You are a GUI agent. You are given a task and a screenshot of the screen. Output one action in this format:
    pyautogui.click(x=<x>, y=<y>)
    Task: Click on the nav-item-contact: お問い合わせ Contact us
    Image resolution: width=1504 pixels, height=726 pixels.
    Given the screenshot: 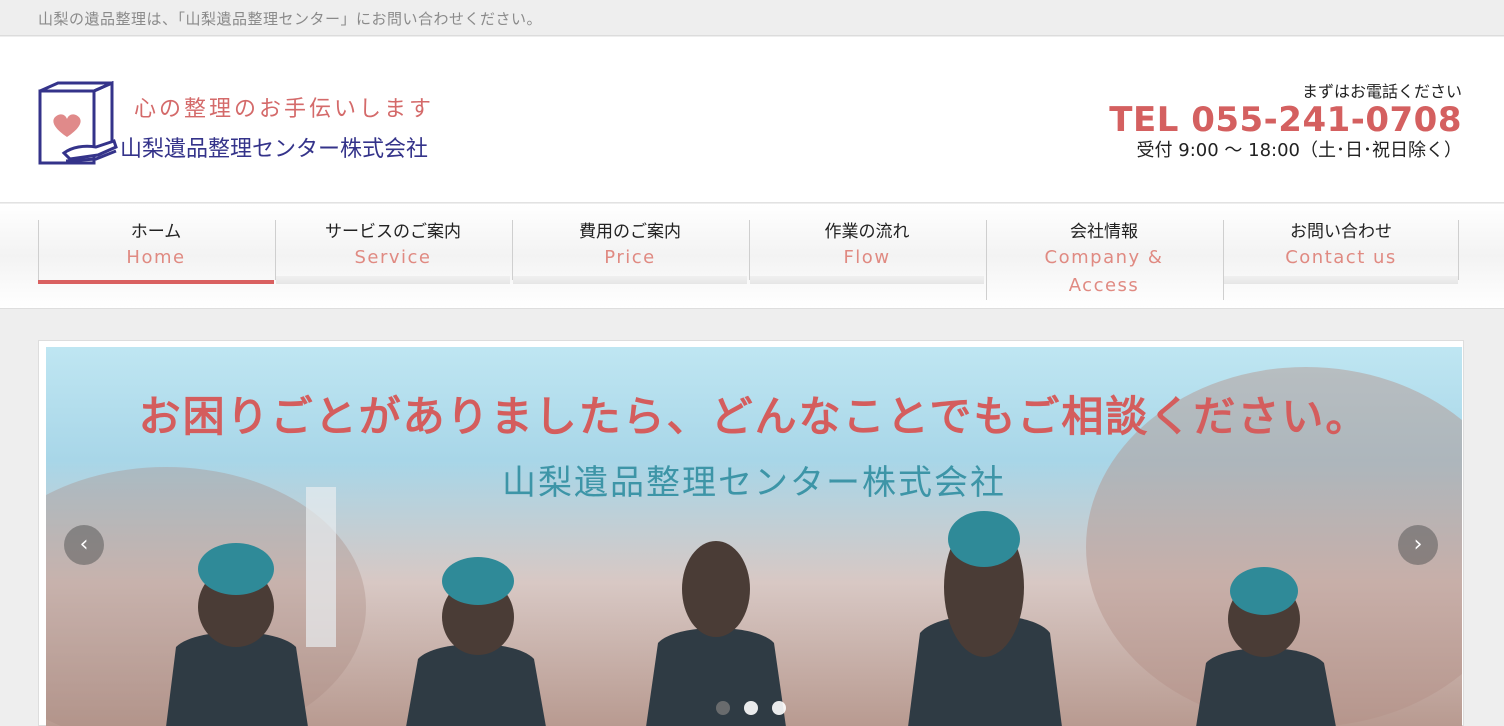 What is the action you would take?
    pyautogui.click(x=1341, y=259)
    